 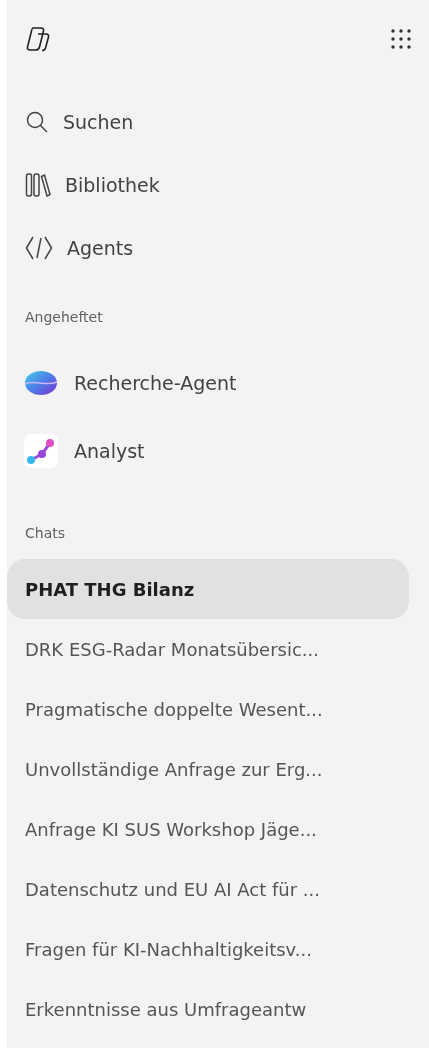 I want to click on section-heading: Chats, so click(x=45, y=533).